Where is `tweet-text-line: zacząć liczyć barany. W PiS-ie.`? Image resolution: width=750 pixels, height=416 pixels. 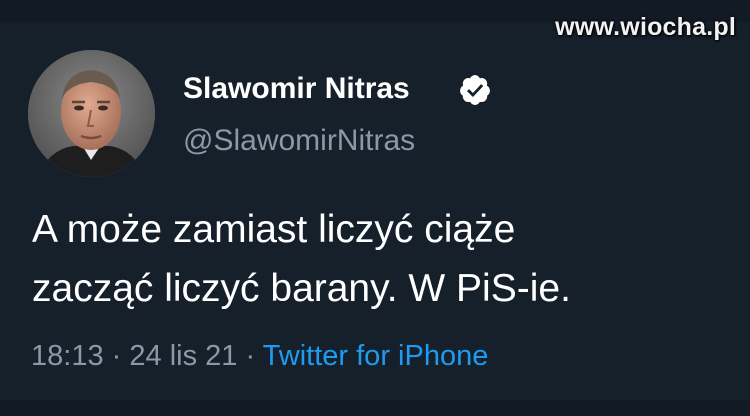
tweet-text-line: zacząć liczyć barany. W PiS-ie. is located at coordinates (301, 288).